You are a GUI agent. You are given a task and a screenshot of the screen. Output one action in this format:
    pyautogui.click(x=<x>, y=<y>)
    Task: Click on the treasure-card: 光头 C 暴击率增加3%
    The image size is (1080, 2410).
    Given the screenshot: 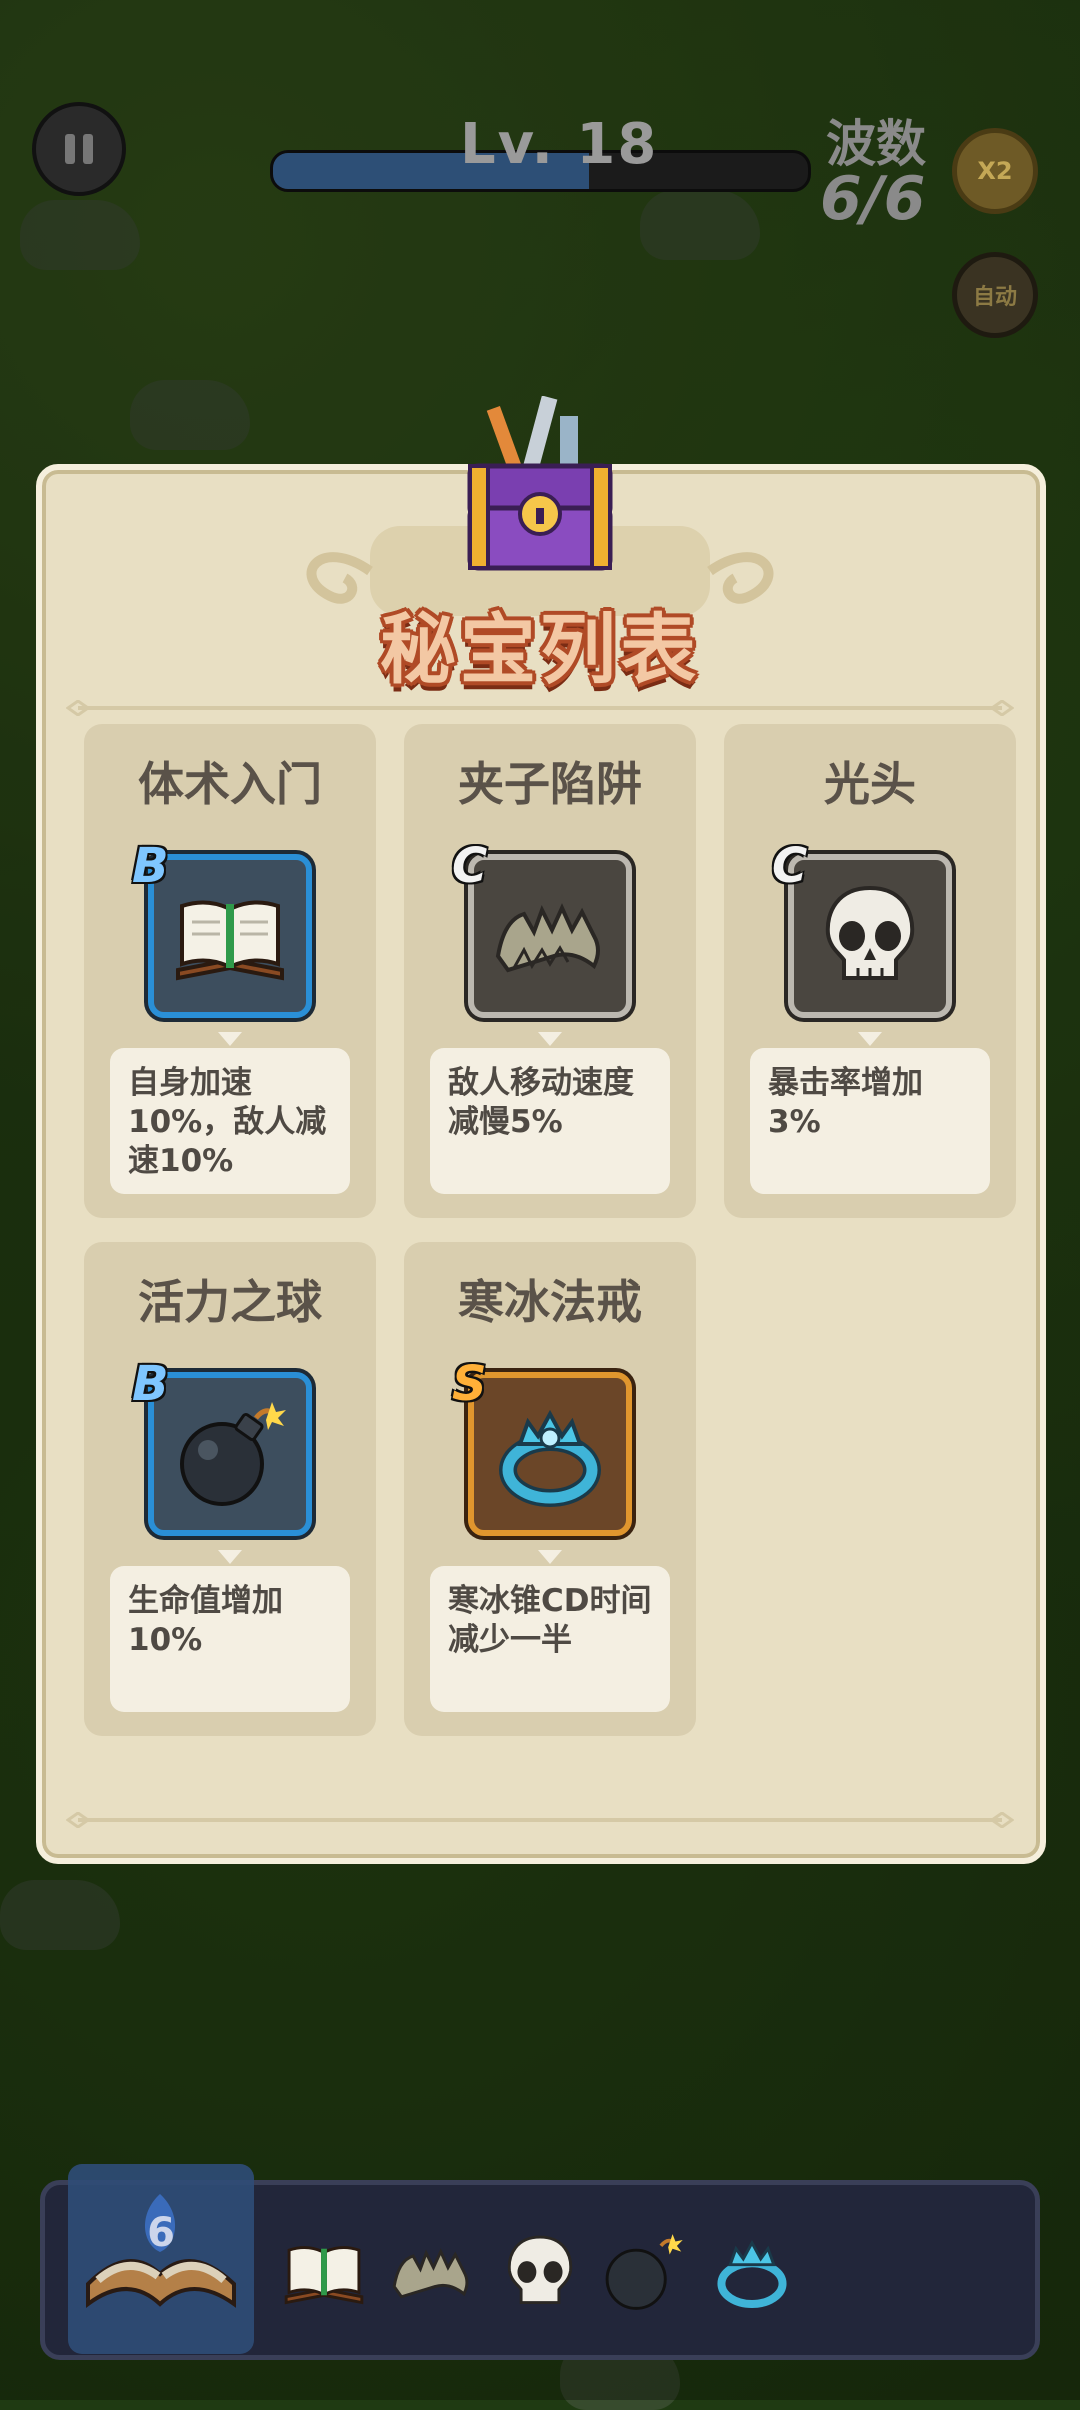 What is the action you would take?
    pyautogui.click(x=870, y=971)
    